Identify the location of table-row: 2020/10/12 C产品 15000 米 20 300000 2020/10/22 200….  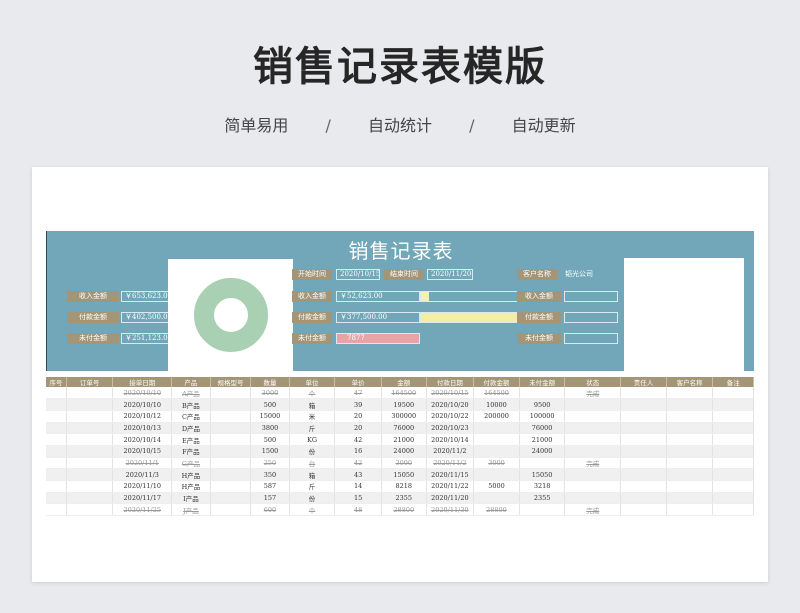
(400, 416).